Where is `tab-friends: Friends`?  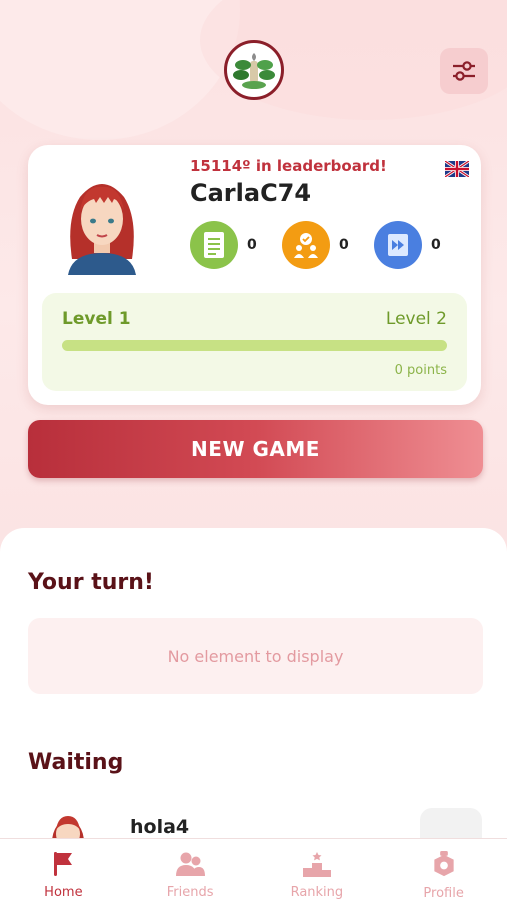
tab-friends: Friends is located at coordinates (190, 870).